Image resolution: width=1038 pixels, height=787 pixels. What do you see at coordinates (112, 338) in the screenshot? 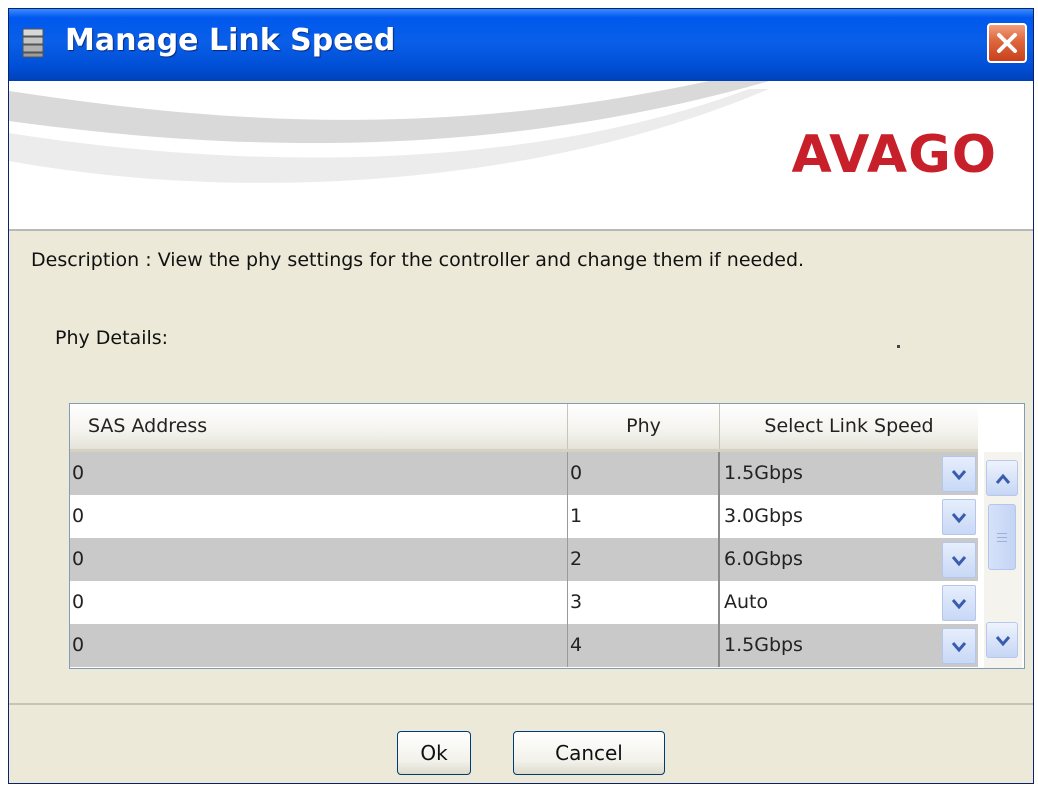
I see `phy-details-label: Phy Details:` at bounding box center [112, 338].